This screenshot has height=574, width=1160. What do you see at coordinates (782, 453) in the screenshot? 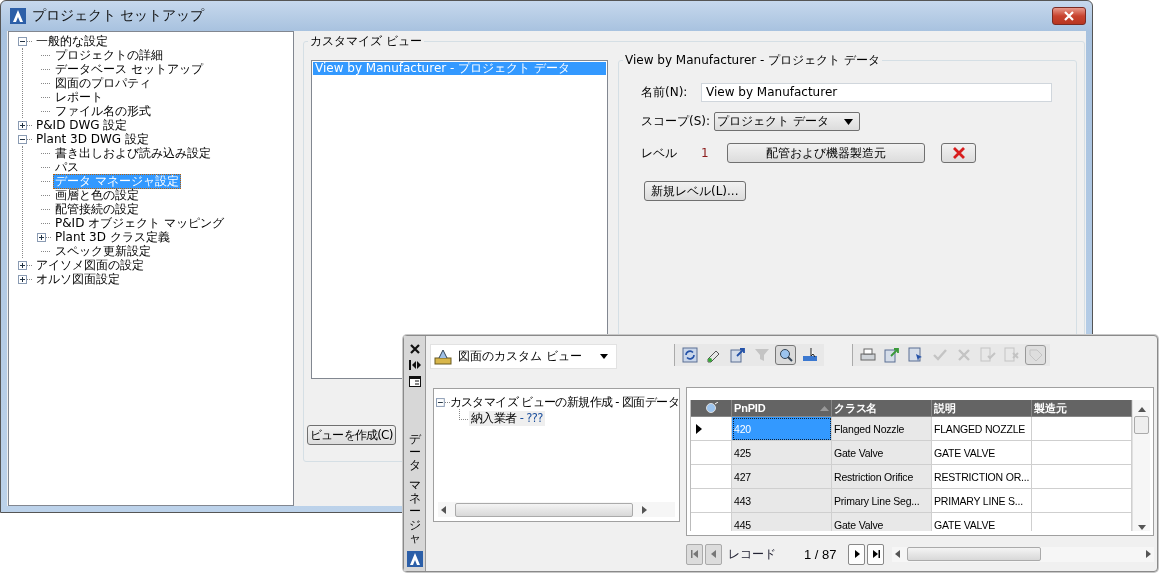
I see `table-cell: 425` at bounding box center [782, 453].